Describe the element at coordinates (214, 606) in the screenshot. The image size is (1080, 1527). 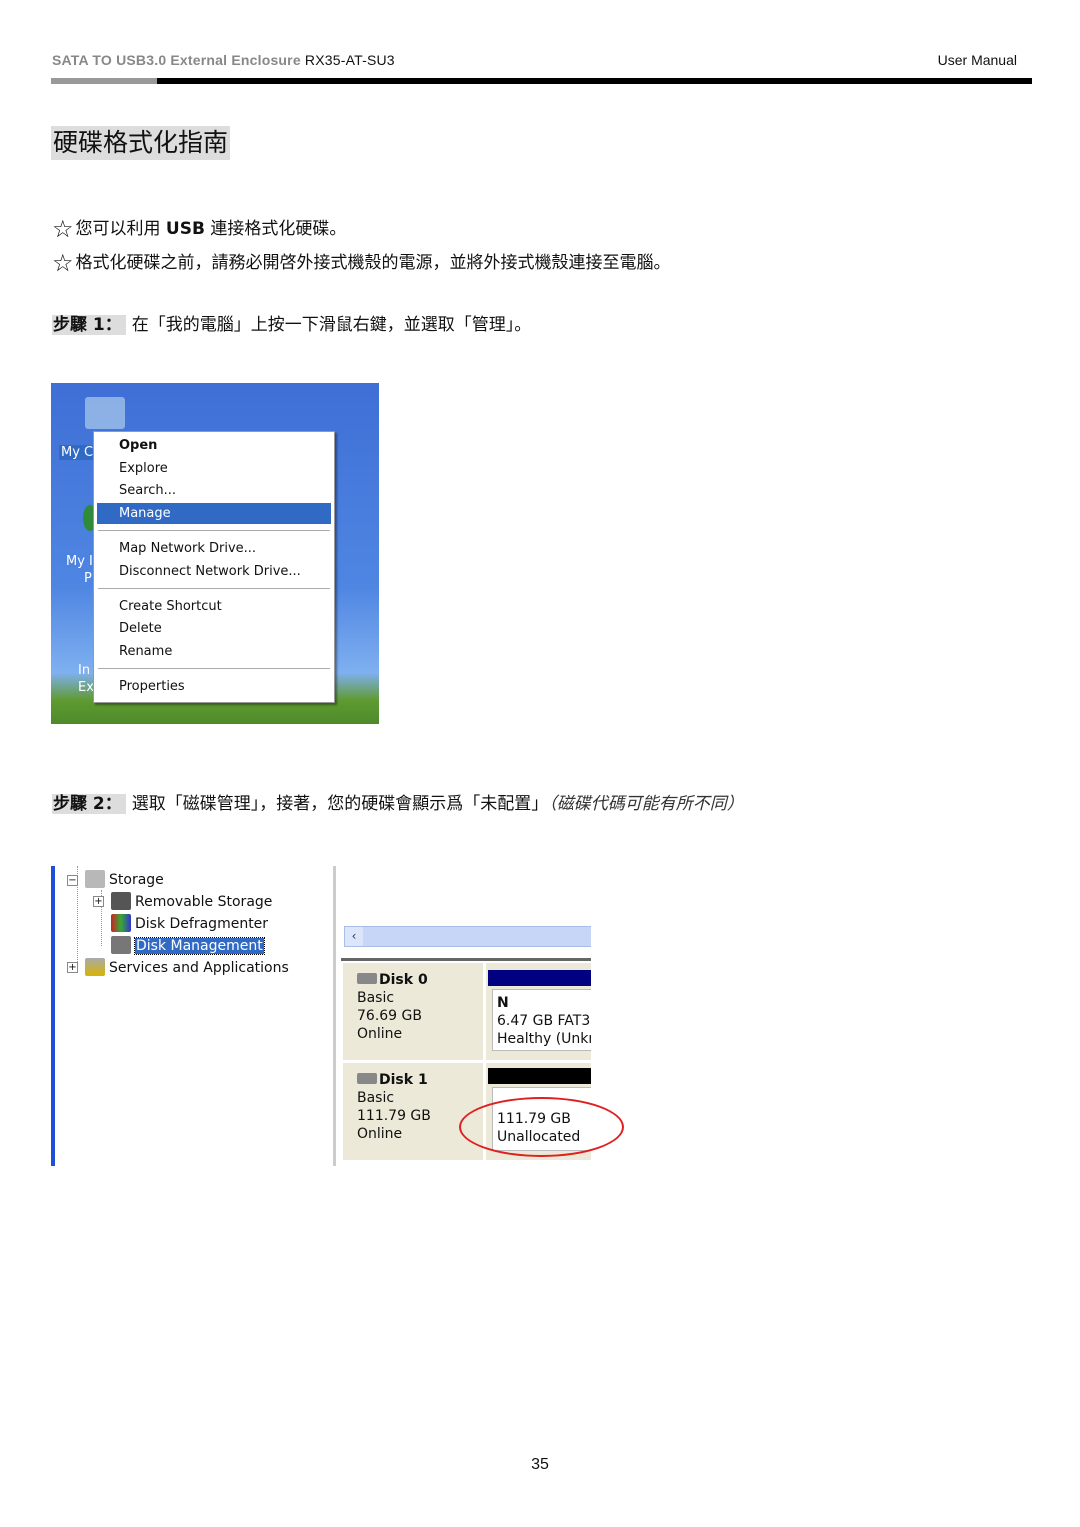
I see `menu-item-create-shortcut: Create Shortcut` at that location.